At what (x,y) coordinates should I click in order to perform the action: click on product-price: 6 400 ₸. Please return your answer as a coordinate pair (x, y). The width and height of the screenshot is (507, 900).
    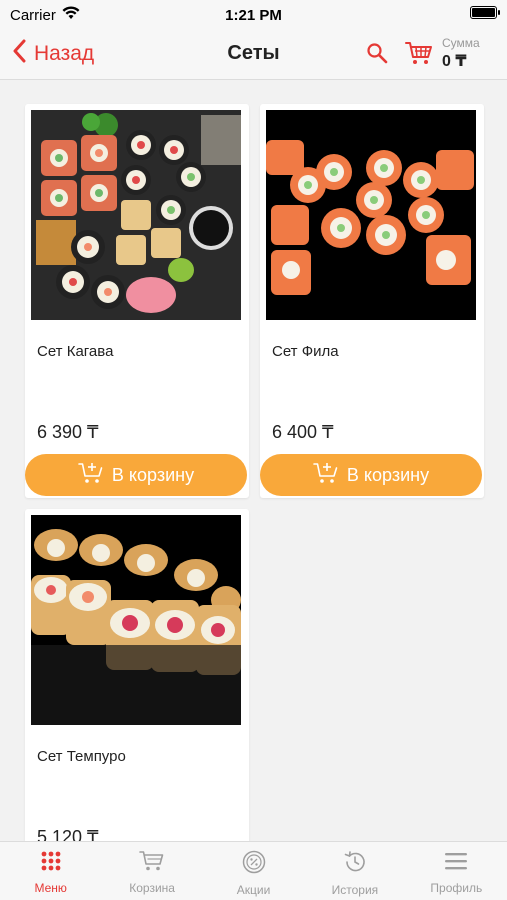
    Looking at the image, I should click on (303, 432).